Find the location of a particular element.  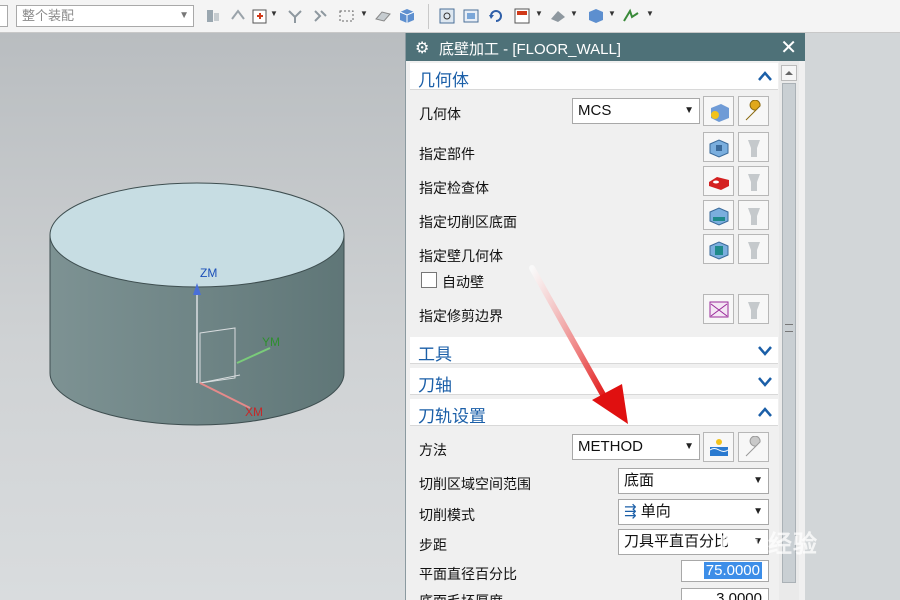

edit-geometry-button is located at coordinates (753, 111).